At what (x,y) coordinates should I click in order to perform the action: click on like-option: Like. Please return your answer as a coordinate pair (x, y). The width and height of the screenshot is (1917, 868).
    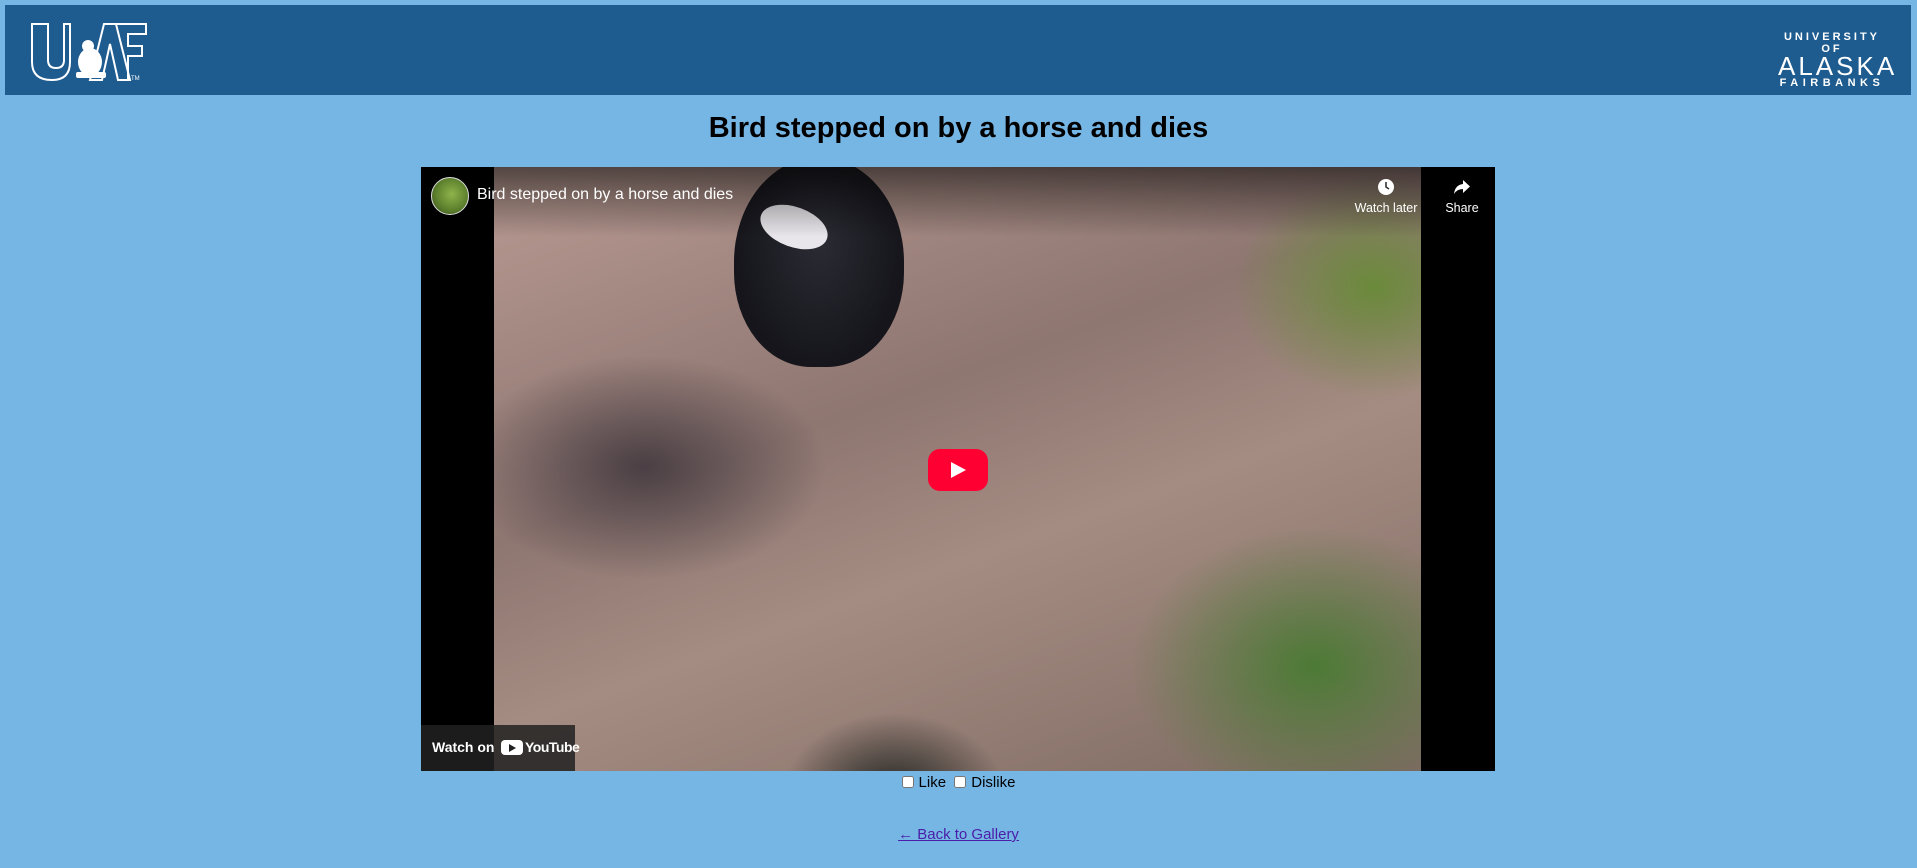
    Looking at the image, I should click on (926, 782).